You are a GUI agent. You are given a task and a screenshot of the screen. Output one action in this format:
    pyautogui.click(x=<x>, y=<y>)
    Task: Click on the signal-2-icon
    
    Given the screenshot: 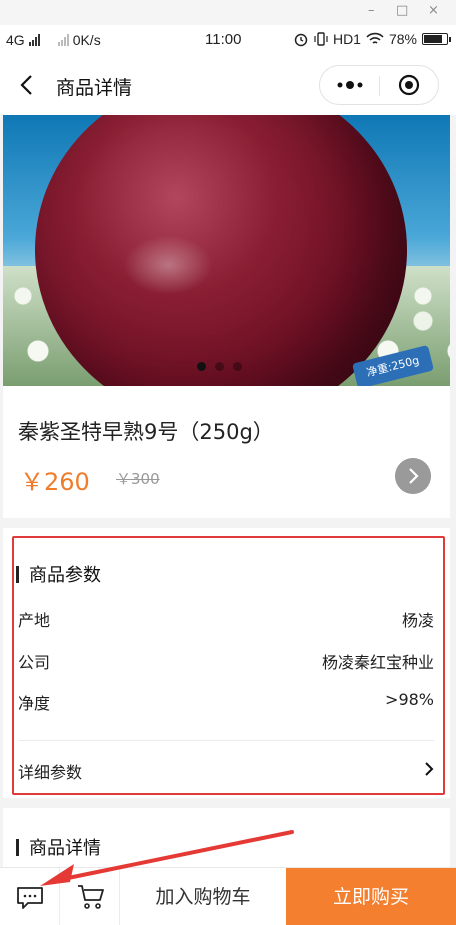 What is the action you would take?
    pyautogui.click(x=63, y=40)
    